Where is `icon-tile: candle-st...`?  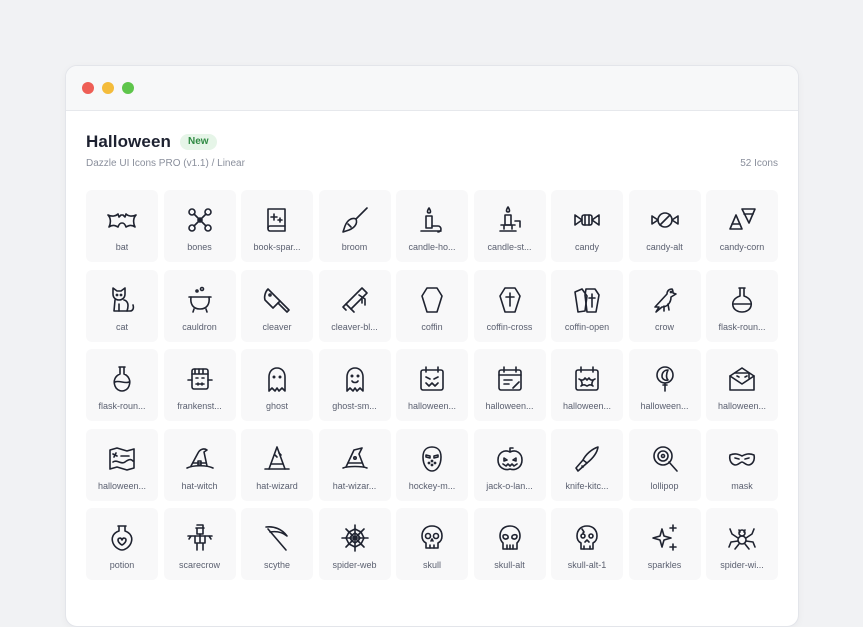 icon-tile: candle-st... is located at coordinates (509, 226).